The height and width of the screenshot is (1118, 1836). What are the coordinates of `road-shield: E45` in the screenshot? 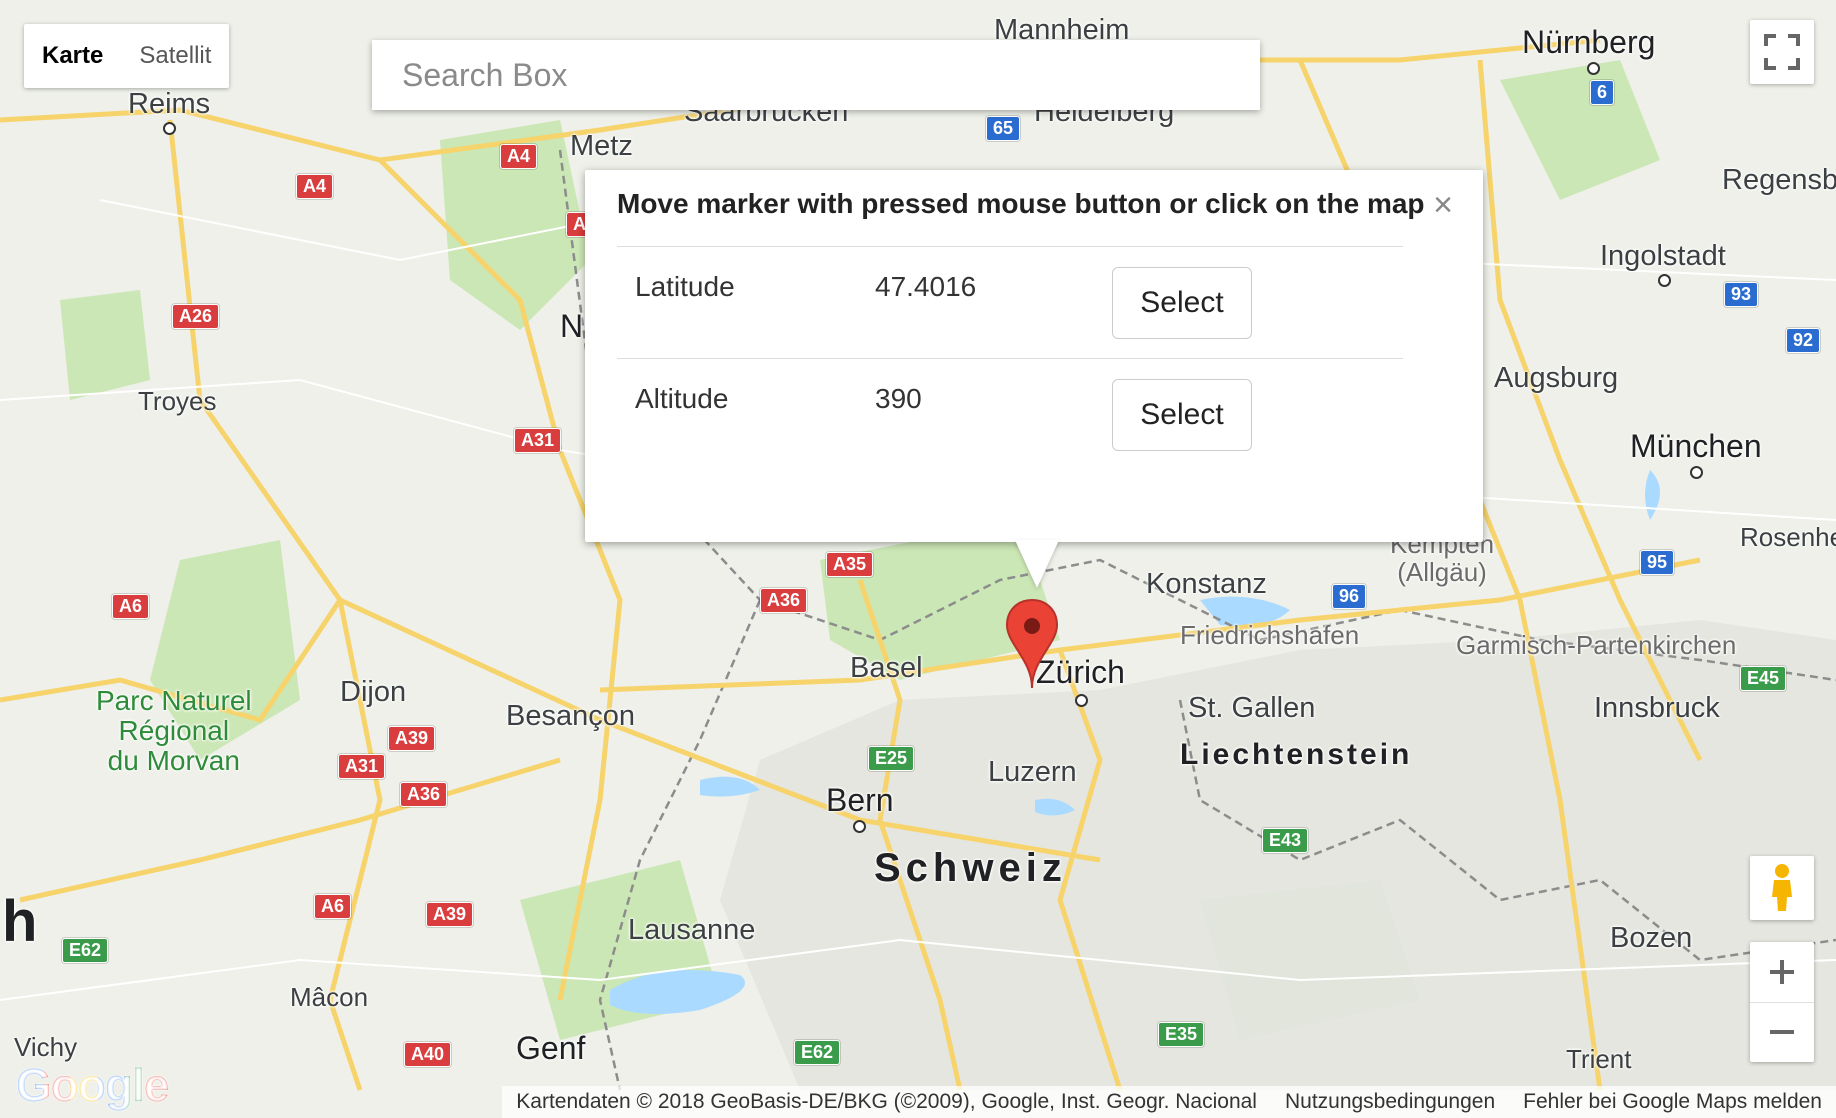 It's located at (1763, 678).